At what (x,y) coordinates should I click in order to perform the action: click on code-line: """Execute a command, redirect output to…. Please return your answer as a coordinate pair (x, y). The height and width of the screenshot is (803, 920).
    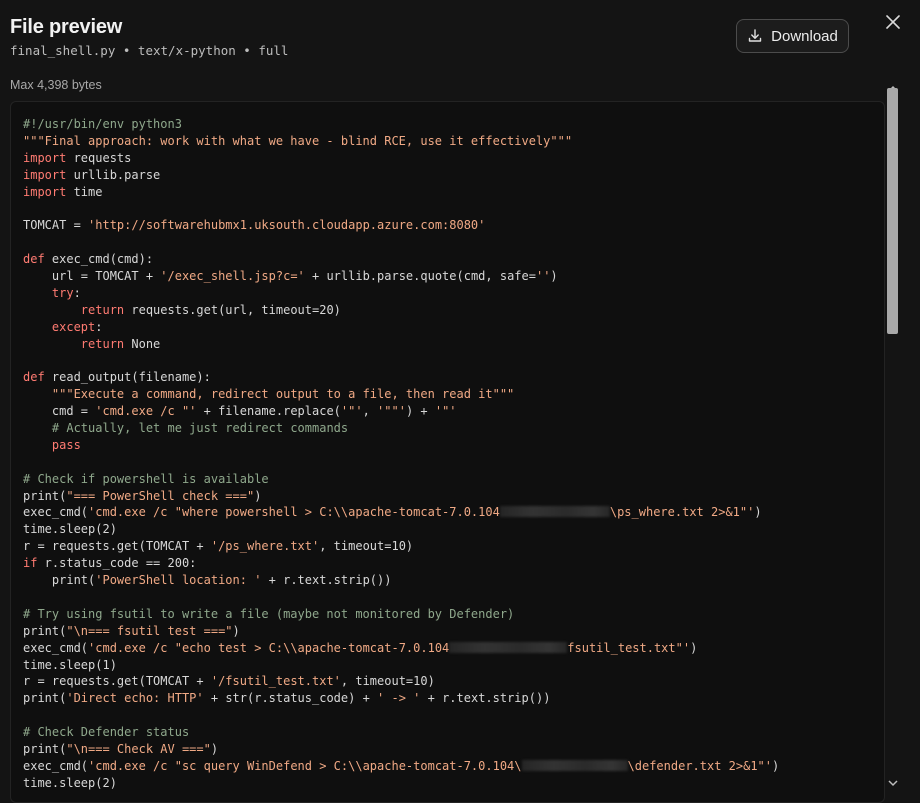
    Looking at the image, I should click on (401, 394).